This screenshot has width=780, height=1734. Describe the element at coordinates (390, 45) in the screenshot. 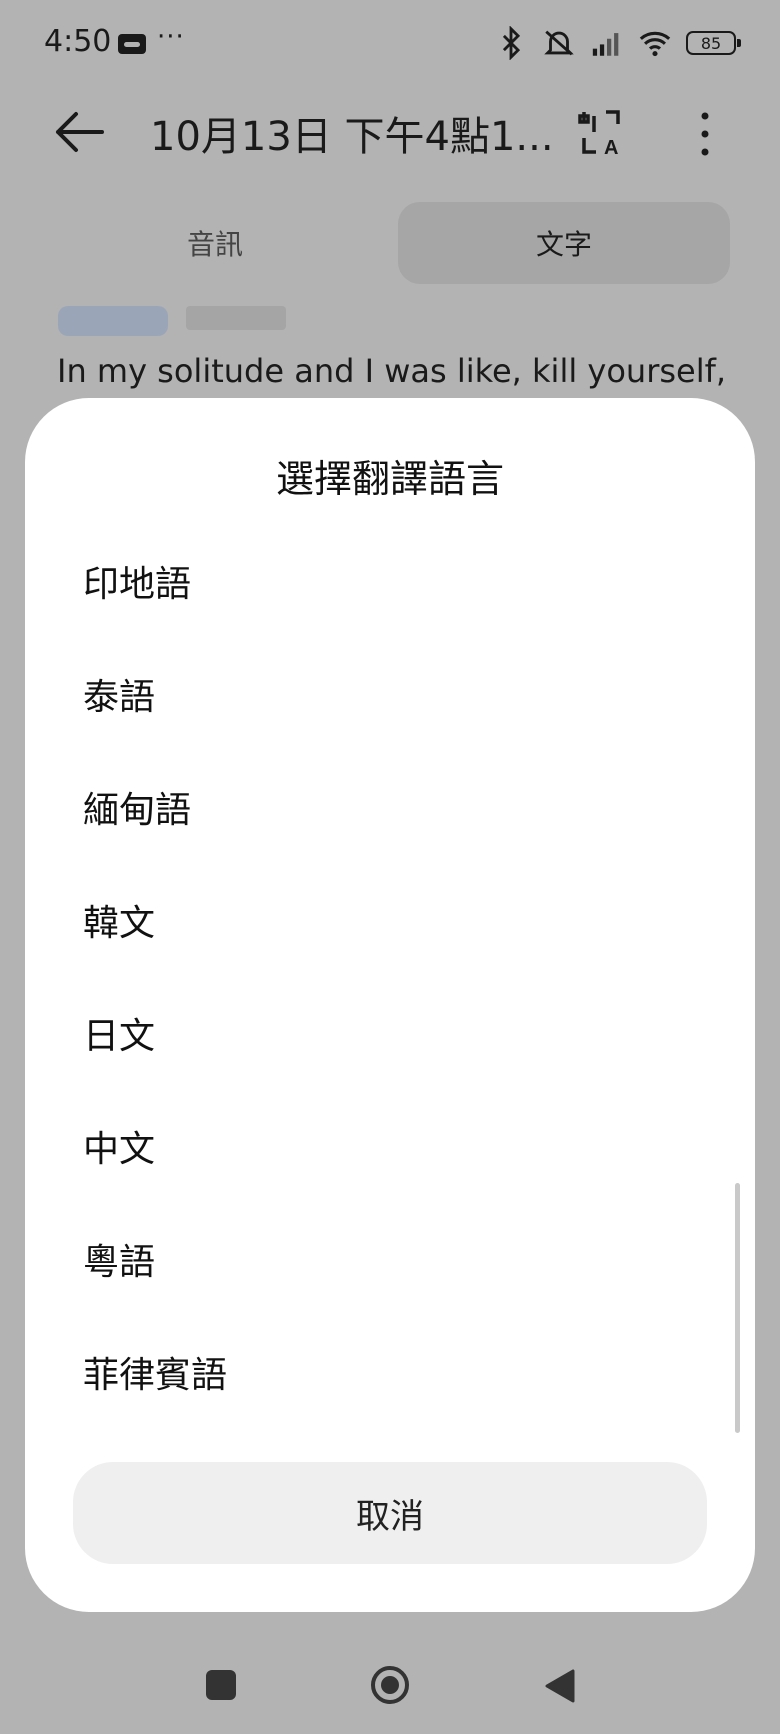

I see `status-bar: 4:50 ··· 85` at that location.